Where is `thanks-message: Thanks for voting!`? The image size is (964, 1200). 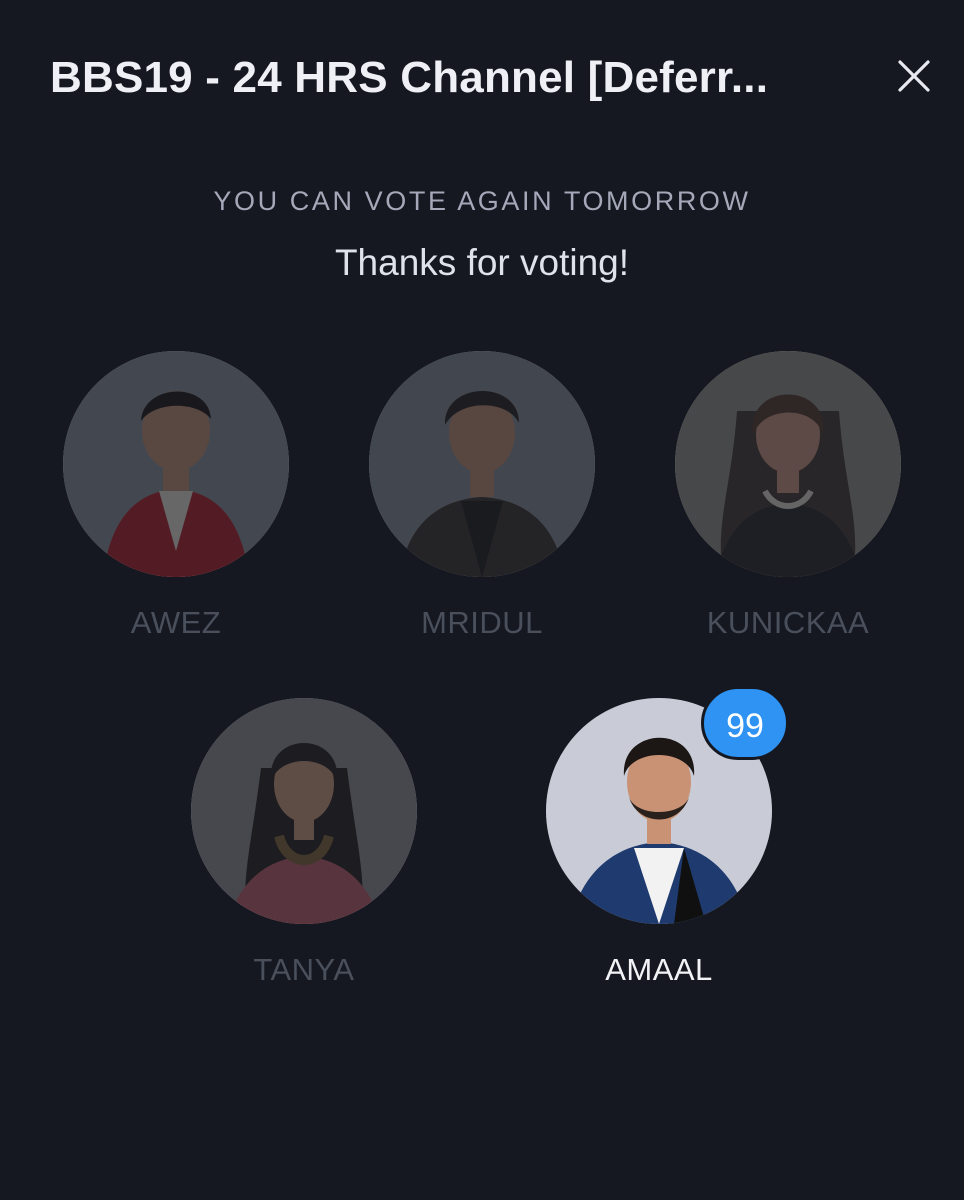 thanks-message: Thanks for voting! is located at coordinates (482, 262).